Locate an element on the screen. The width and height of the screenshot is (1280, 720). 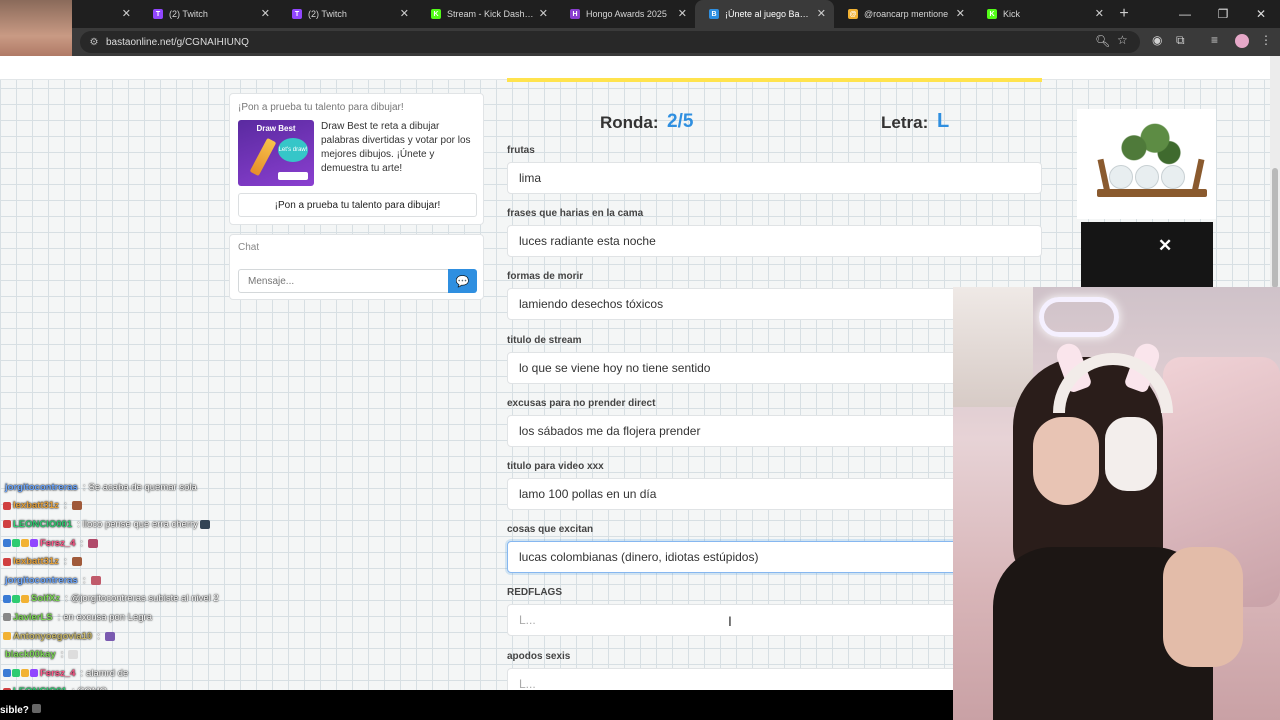
reading-list-icon: ≡ is located at coordinates (1214, 40).